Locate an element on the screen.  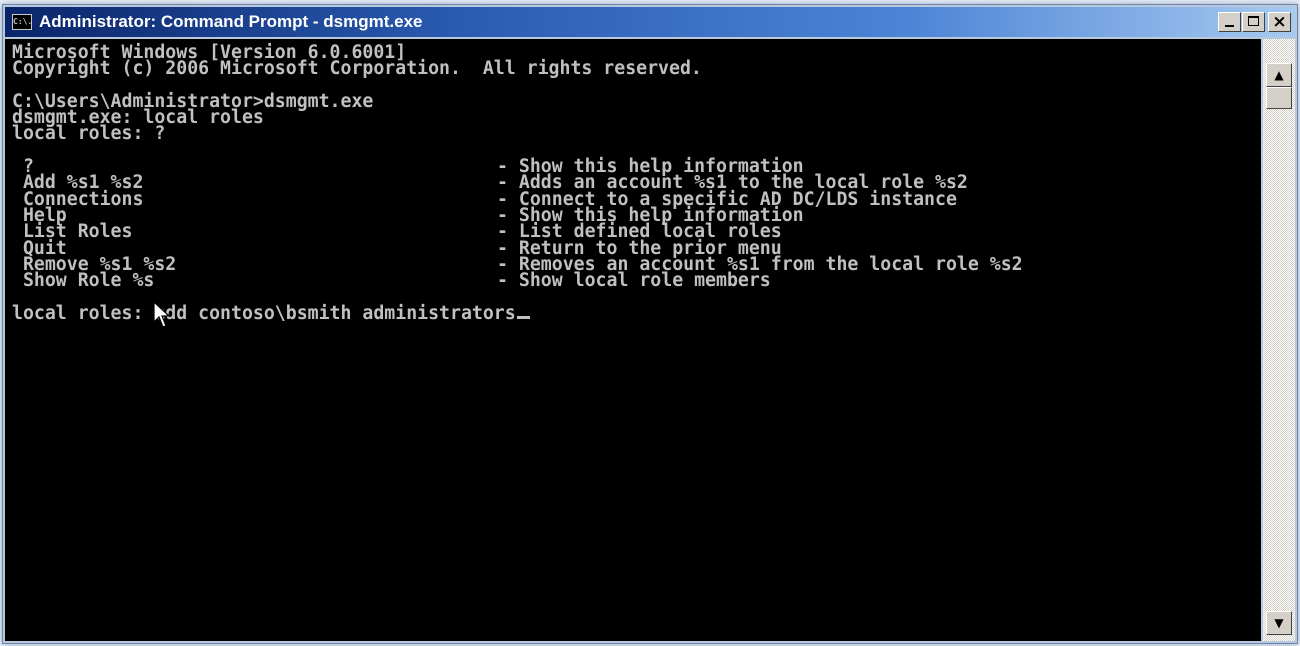
help-description: - Show local role members is located at coordinates (634, 281).